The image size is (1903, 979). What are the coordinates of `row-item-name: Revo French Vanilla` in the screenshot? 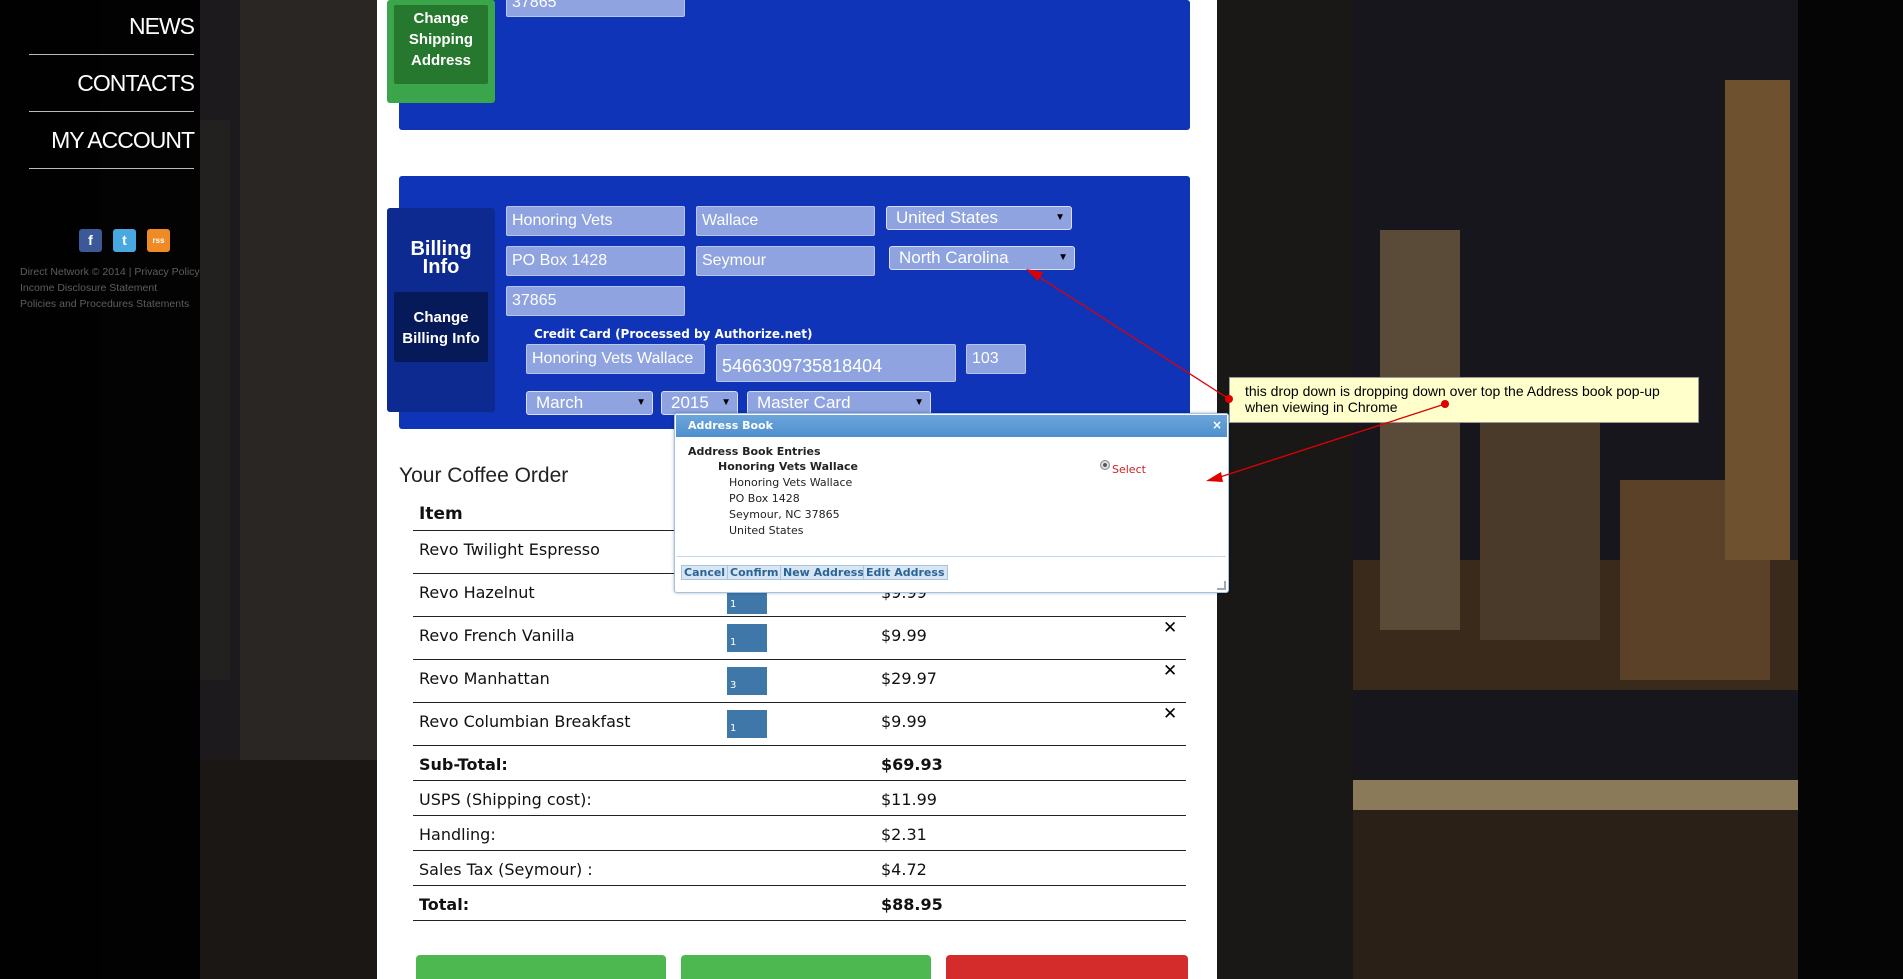 It's located at (497, 635).